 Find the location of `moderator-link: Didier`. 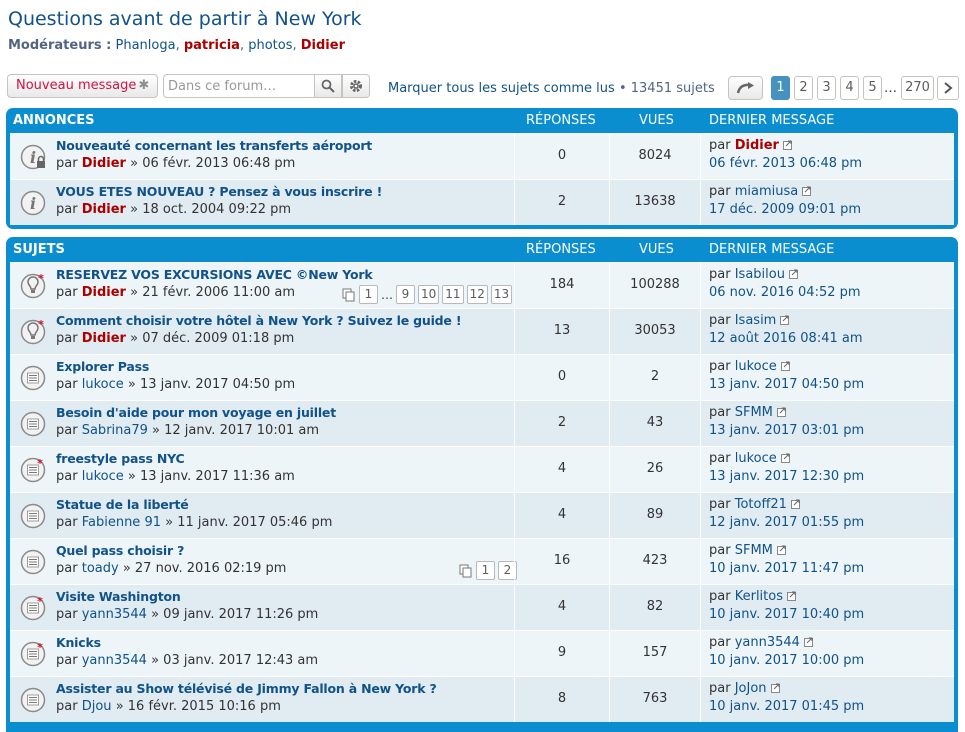

moderator-link: Didier is located at coordinates (323, 45).